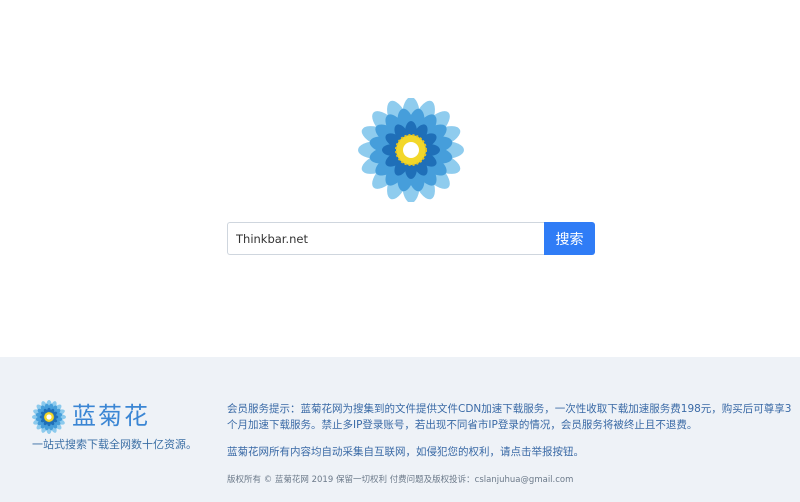  I want to click on content-source-notice: 蓝菊花网所有内容均自动采集自互联网，如侵犯您的权利，请点击举报按钮。, so click(405, 452).